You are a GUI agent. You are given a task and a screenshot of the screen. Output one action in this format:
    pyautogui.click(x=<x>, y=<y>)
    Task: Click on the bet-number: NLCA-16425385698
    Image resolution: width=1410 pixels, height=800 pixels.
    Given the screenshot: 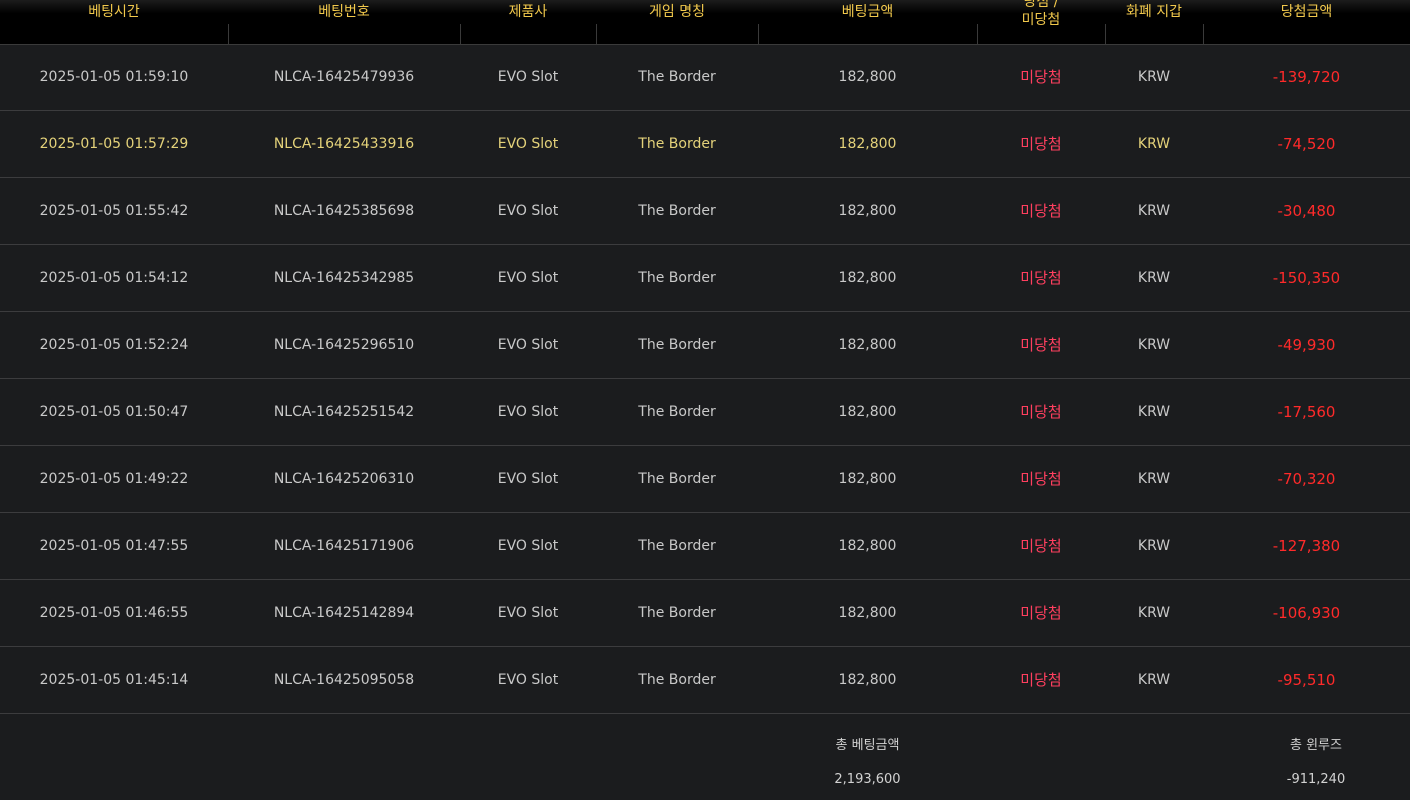 What is the action you would take?
    pyautogui.click(x=344, y=211)
    